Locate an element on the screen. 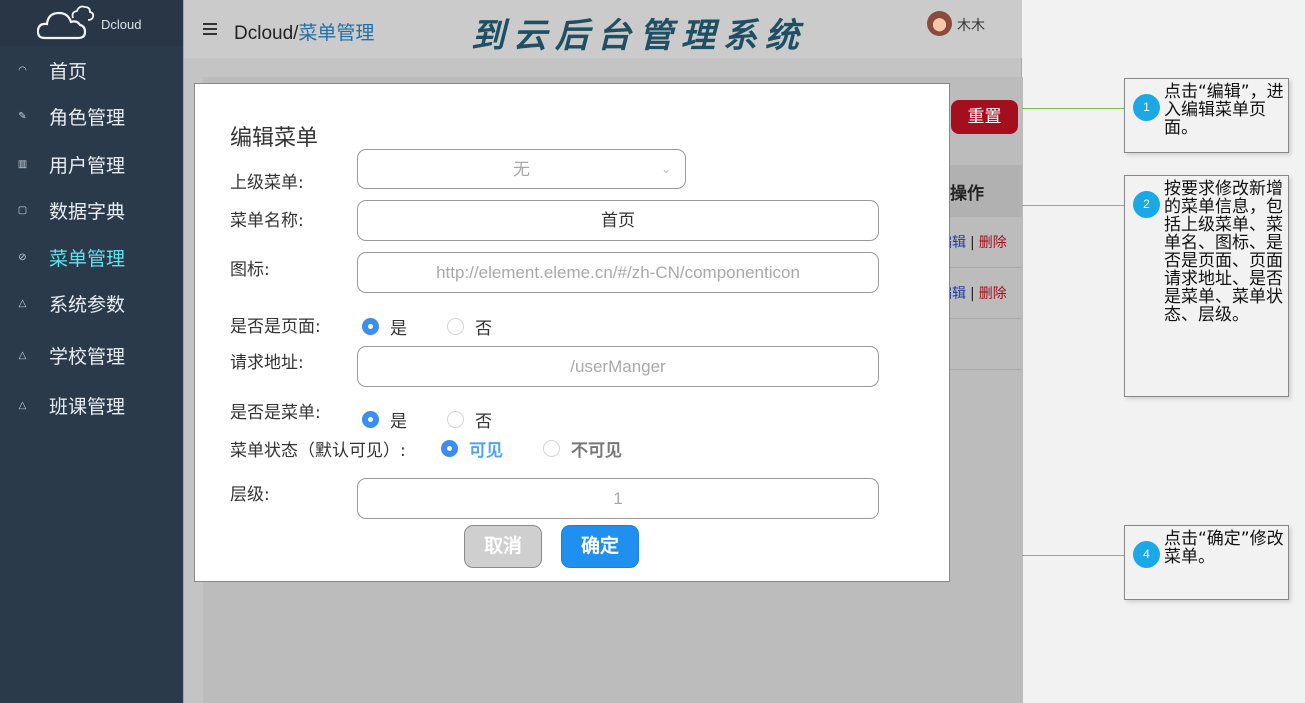 The image size is (1305, 703). sidebar-item-schools: △ 学校管理 is located at coordinates (91, 355).